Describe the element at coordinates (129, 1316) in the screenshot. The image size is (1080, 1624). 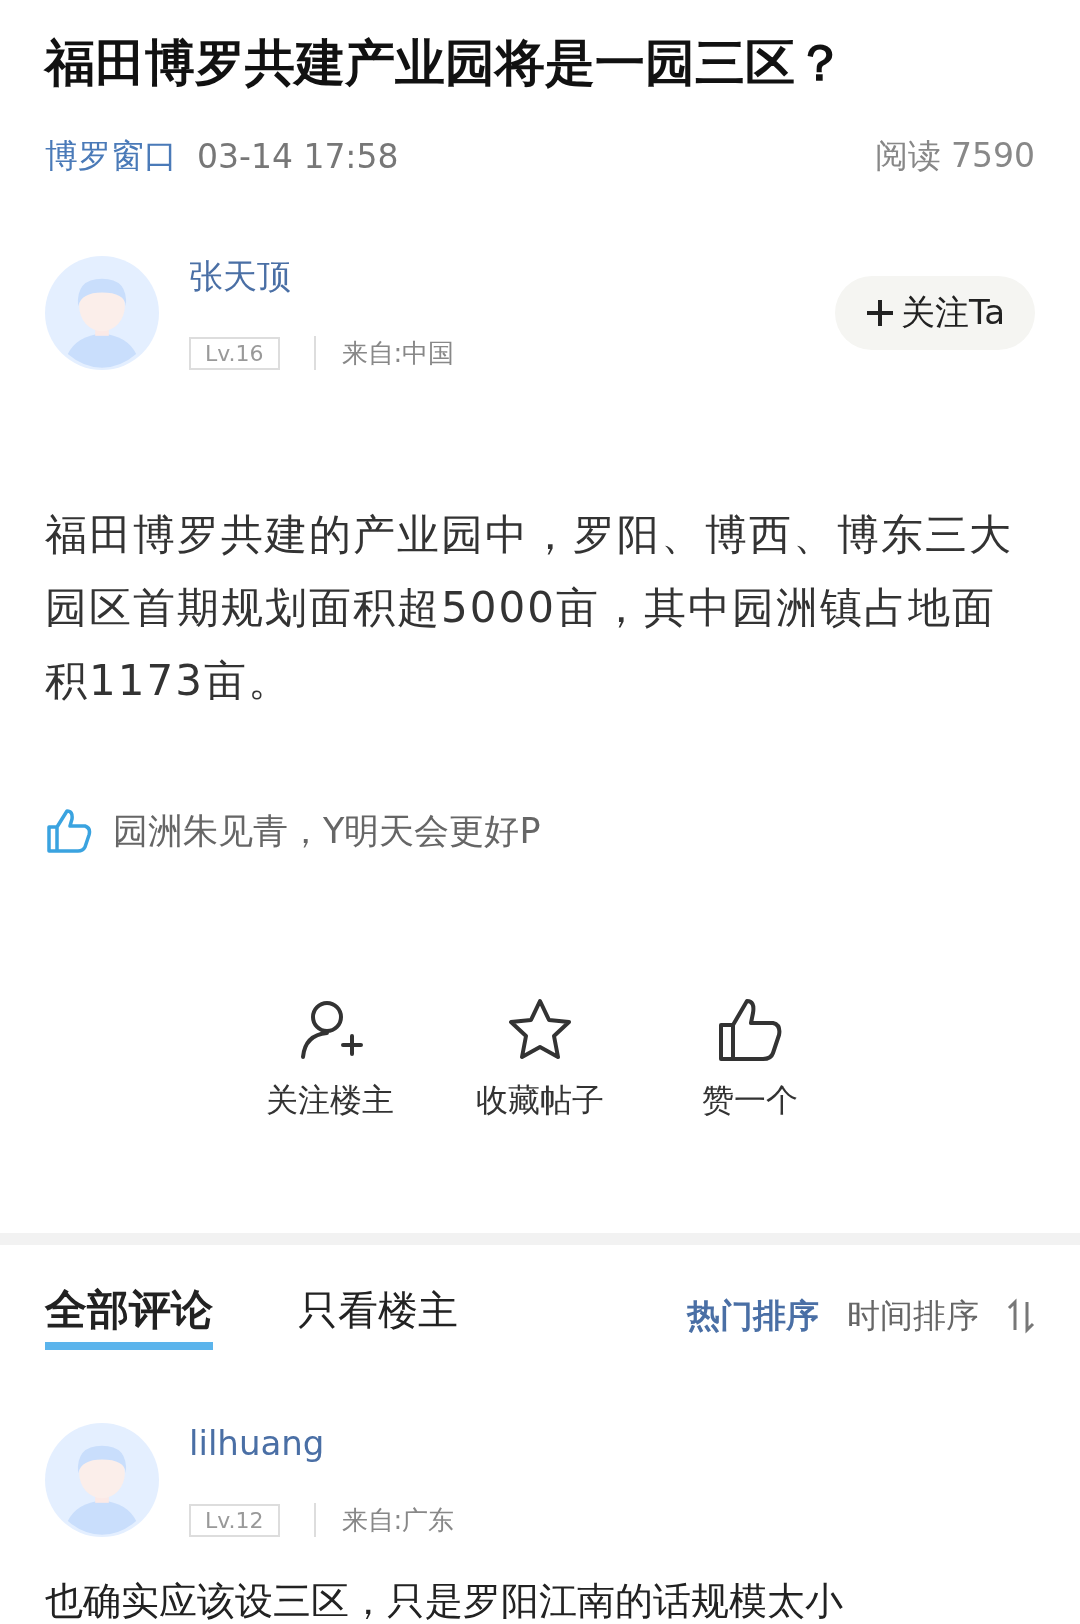
I see `comment-tab: 全部评论` at that location.